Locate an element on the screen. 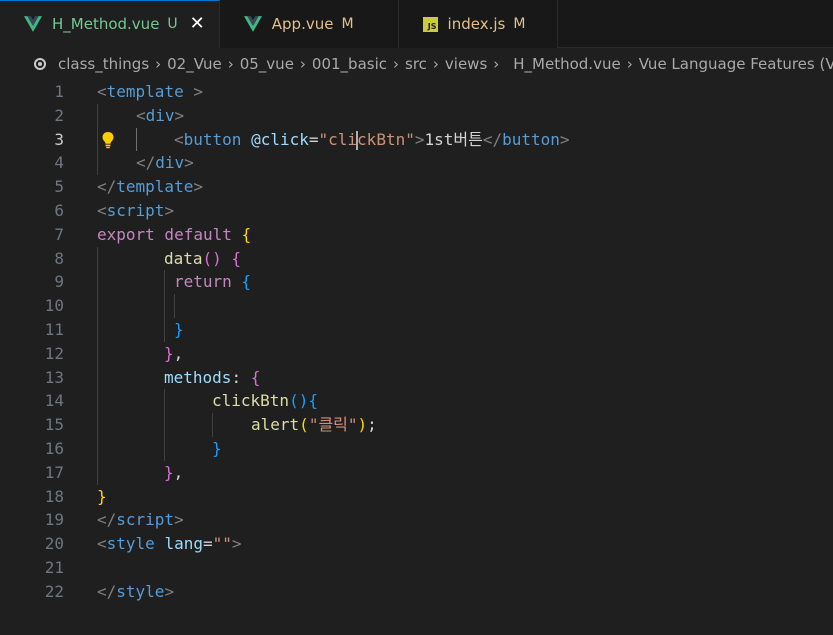  line-content: alert("클릭"); is located at coordinates (314, 425).